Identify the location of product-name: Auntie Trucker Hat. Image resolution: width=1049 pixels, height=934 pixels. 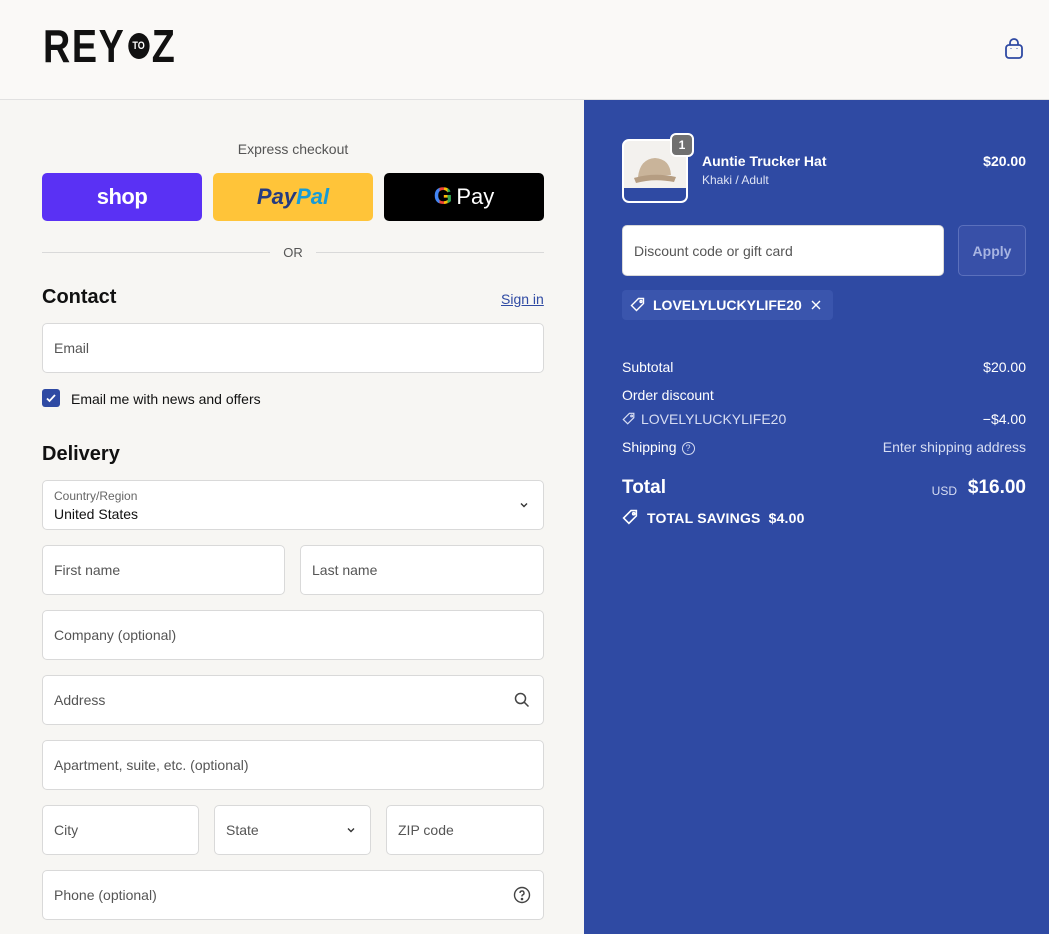
(764, 161).